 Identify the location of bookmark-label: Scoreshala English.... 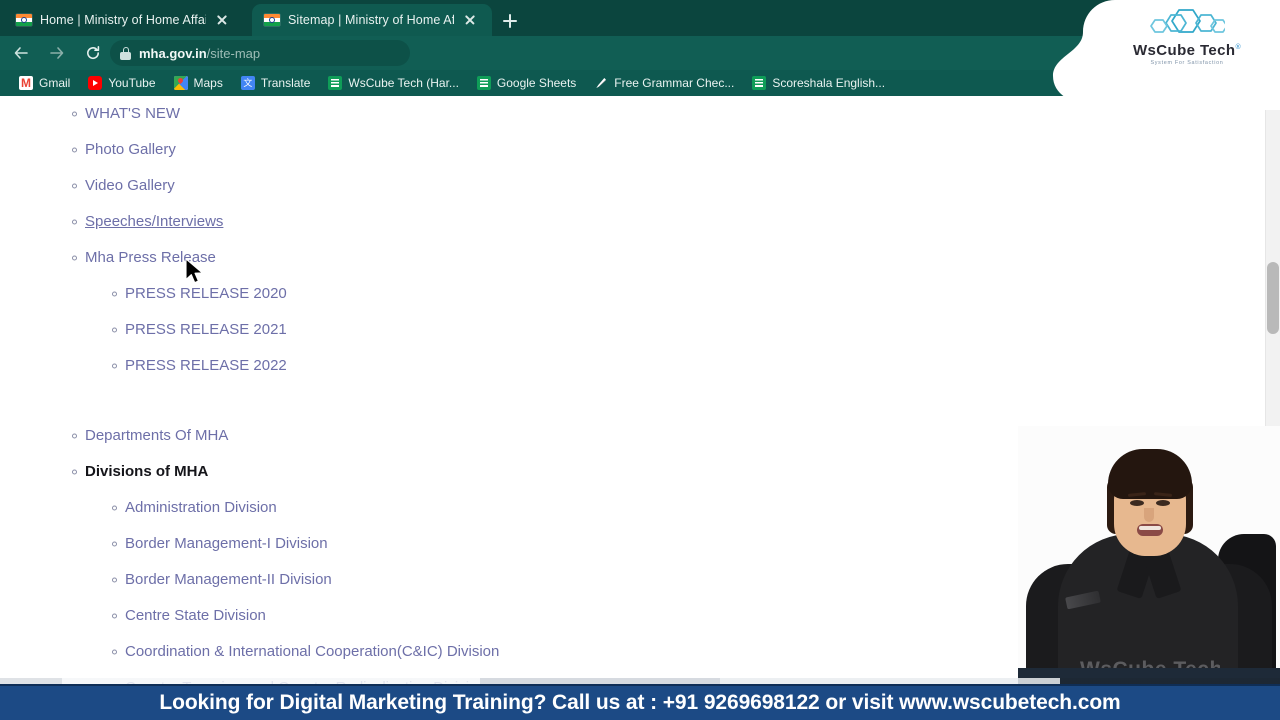
(829, 83).